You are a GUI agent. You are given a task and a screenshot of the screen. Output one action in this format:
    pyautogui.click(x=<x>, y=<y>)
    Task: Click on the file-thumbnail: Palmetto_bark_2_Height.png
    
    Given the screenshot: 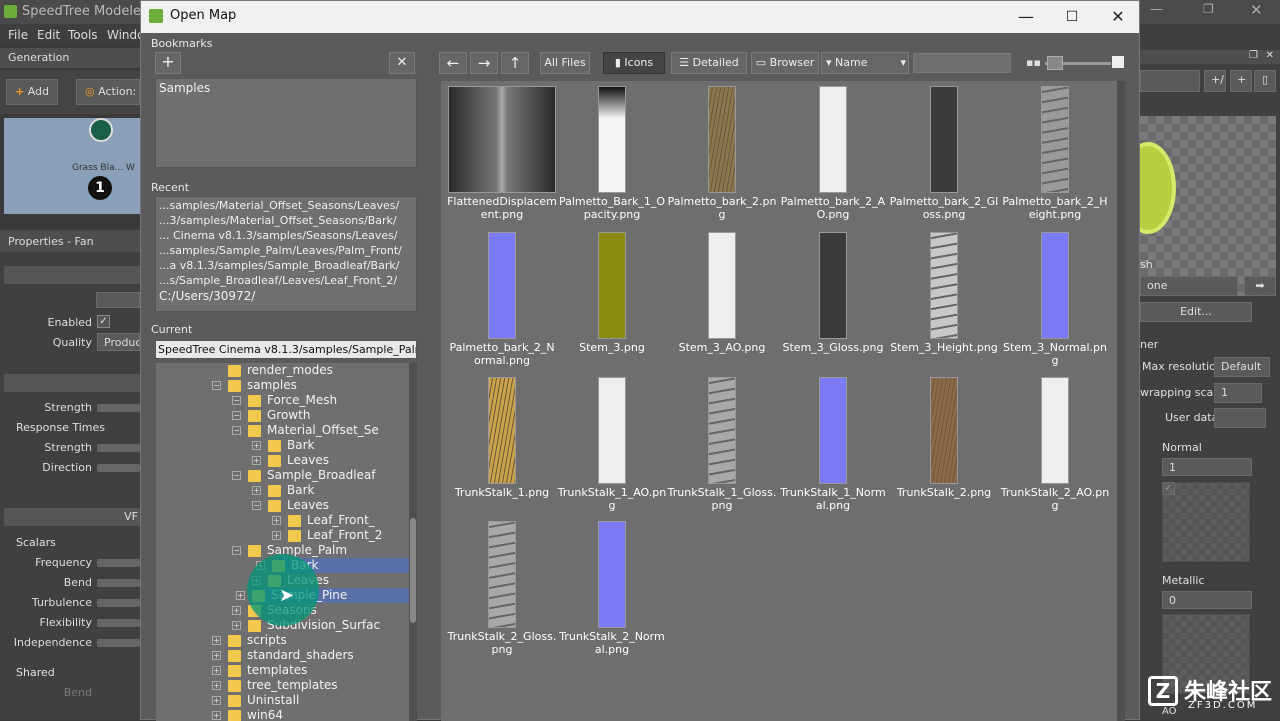 What is the action you would take?
    pyautogui.click(x=1055, y=153)
    